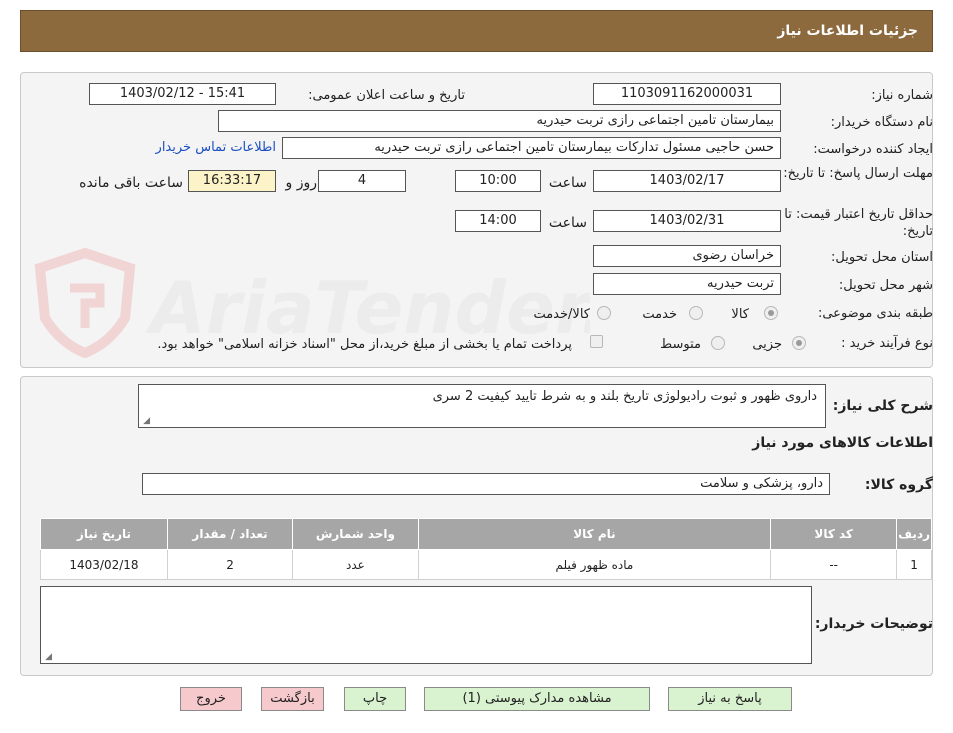  What do you see at coordinates (232, 181) in the screenshot?
I see `remaining-time-field: 16:33:17` at bounding box center [232, 181].